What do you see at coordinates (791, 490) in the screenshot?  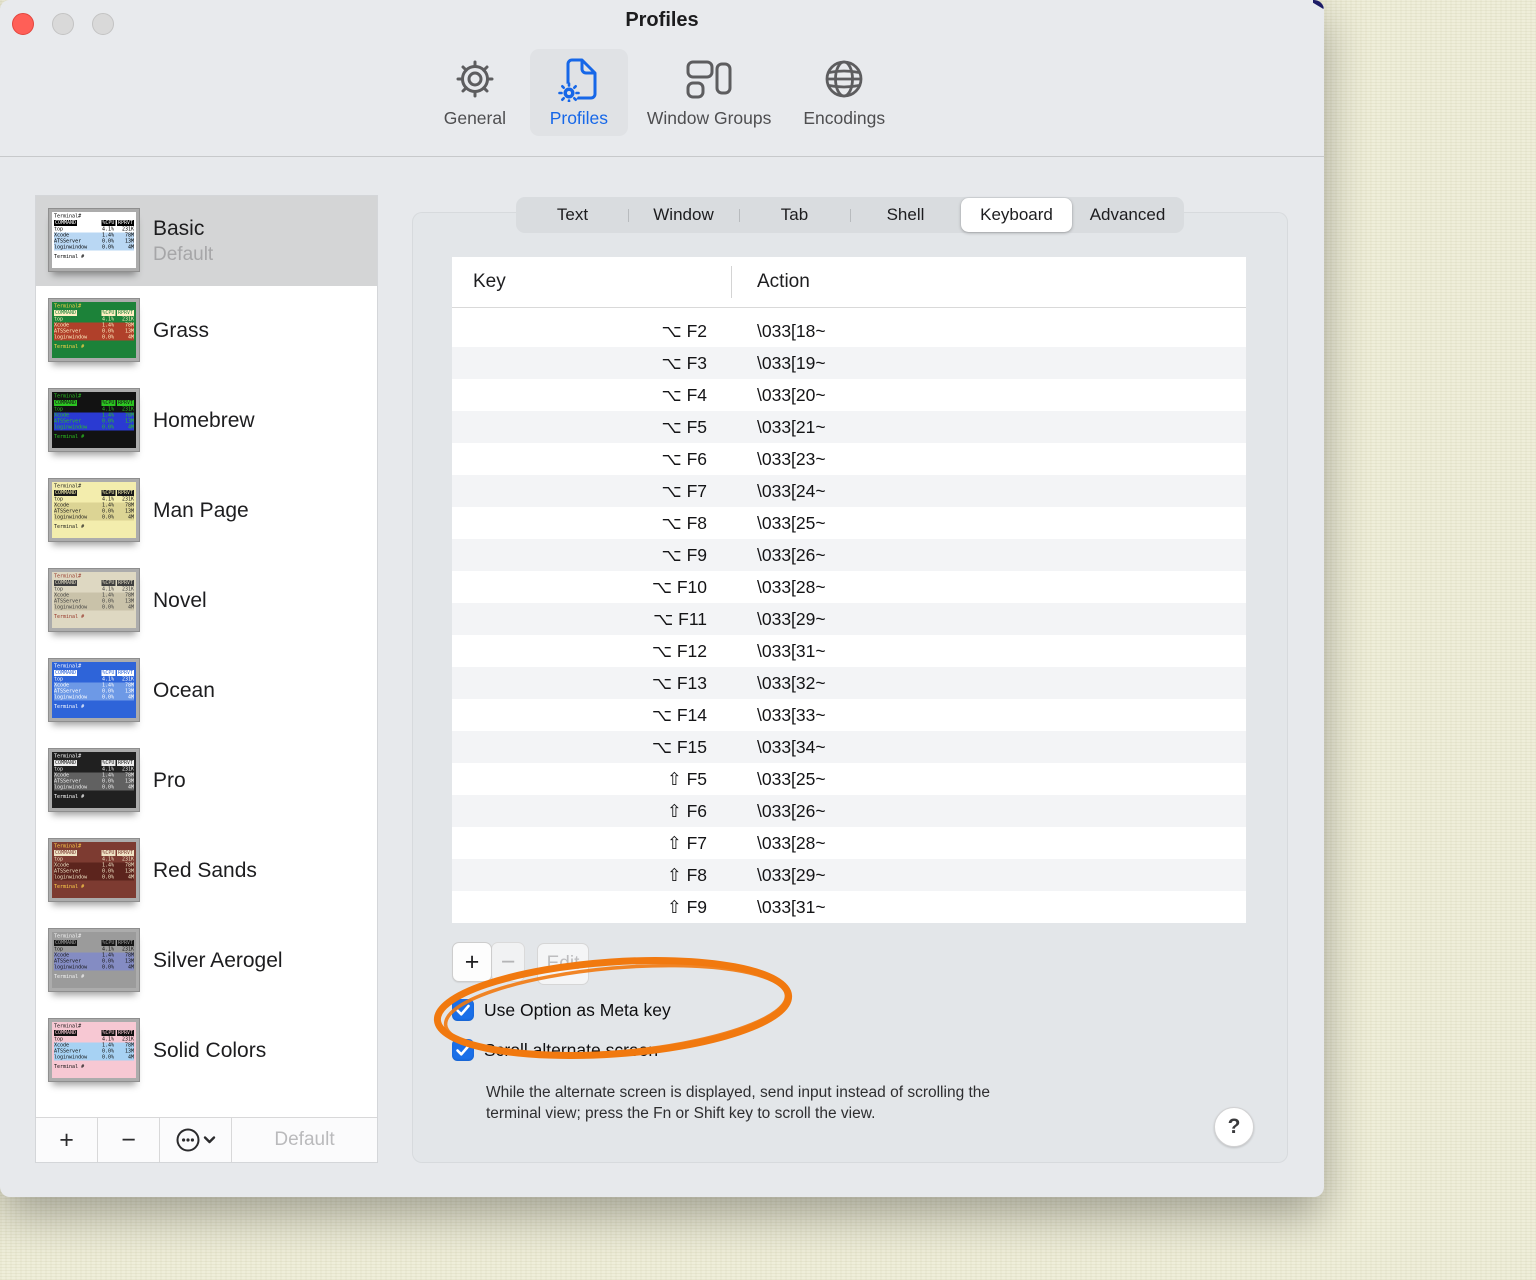 I see `action-cell: \033[24~` at bounding box center [791, 490].